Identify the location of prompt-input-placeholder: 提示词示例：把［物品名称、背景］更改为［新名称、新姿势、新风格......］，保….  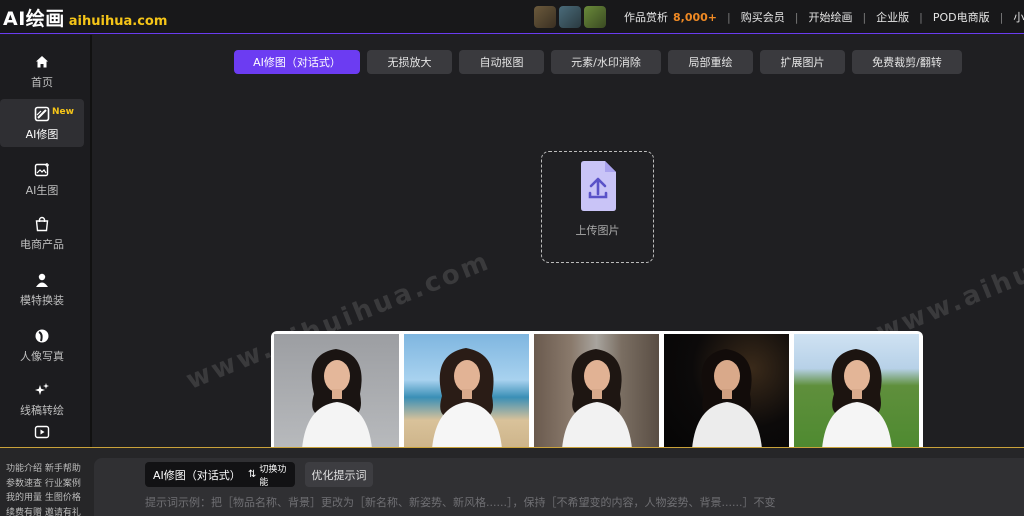
(460, 502).